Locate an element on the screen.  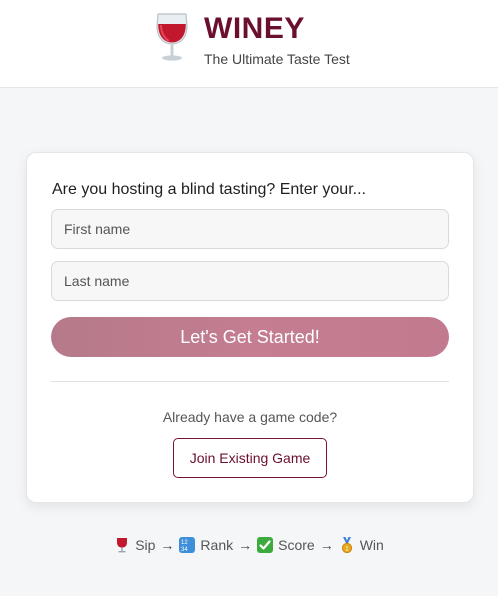
app-title: WINEY is located at coordinates (254, 28).